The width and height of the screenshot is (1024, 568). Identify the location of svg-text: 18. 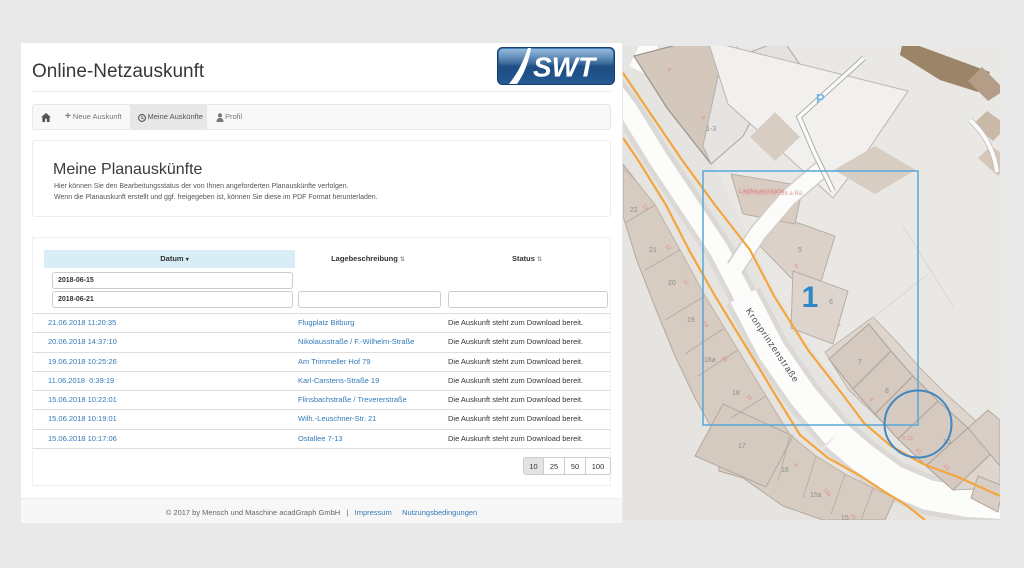
(736, 393).